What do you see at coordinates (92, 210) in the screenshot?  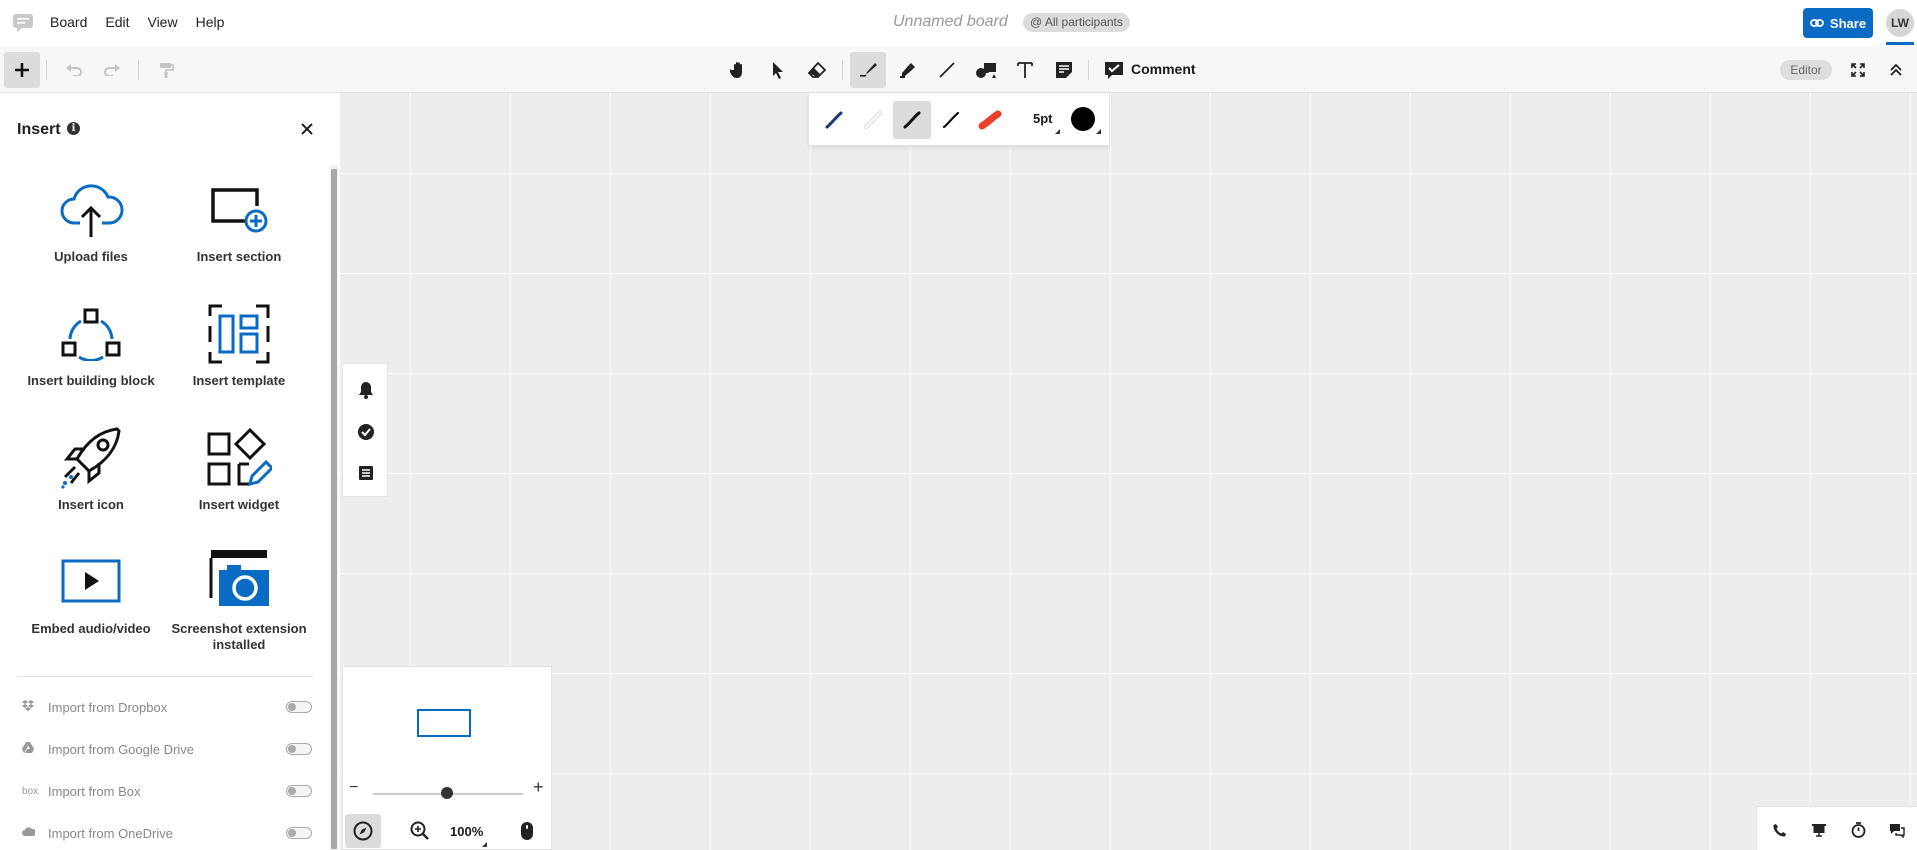 I see `upload-cloud-icon` at bounding box center [92, 210].